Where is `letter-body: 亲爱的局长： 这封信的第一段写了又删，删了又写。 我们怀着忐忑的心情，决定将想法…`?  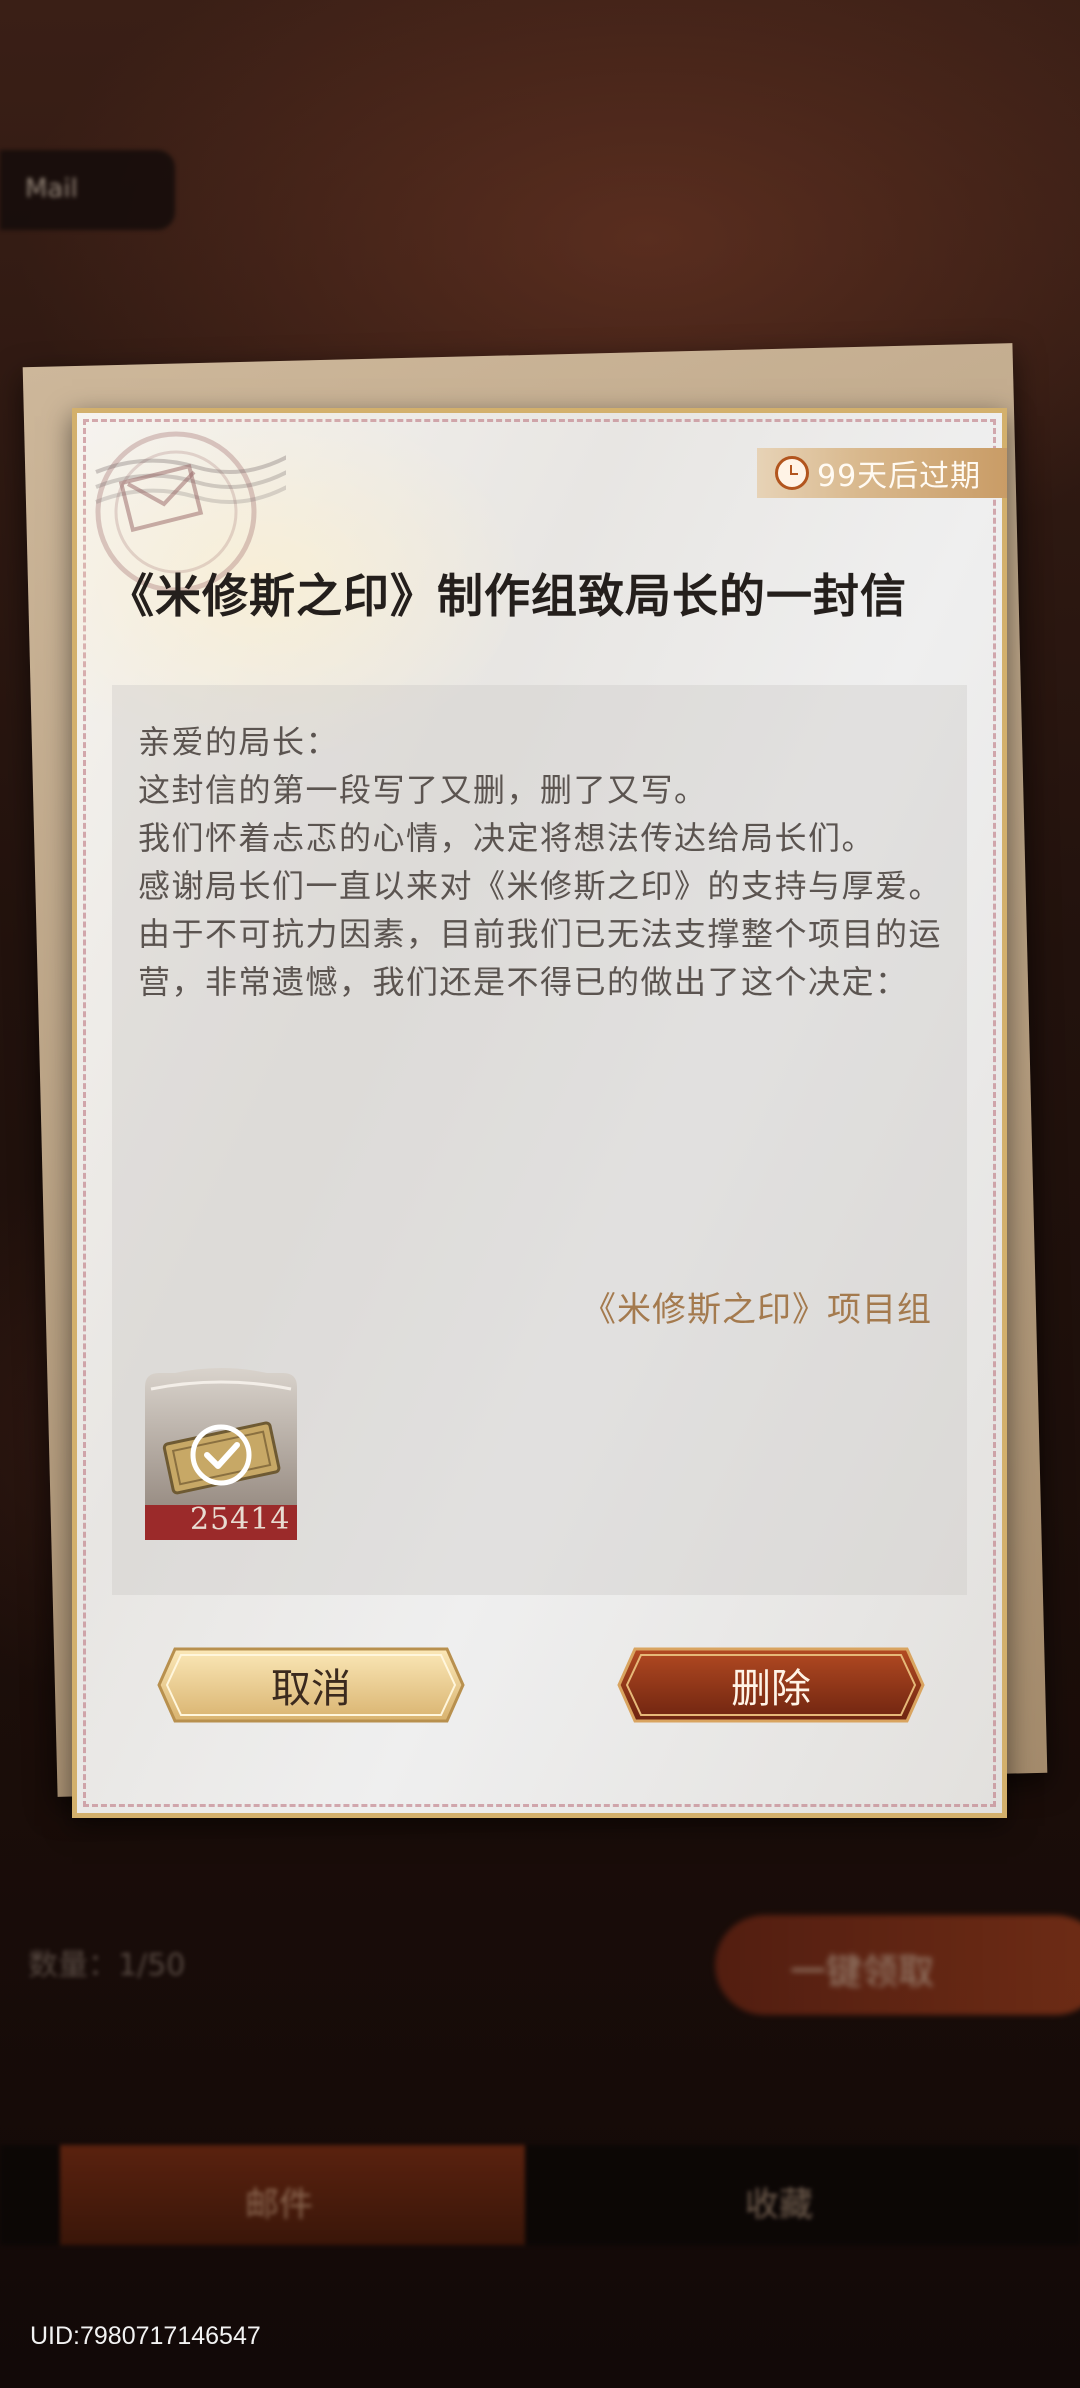 letter-body: 亲爱的局长： 这封信的第一段写了又删，删了又写。 我们怀着忐忑的心情，决定将想法… is located at coordinates (543, 862).